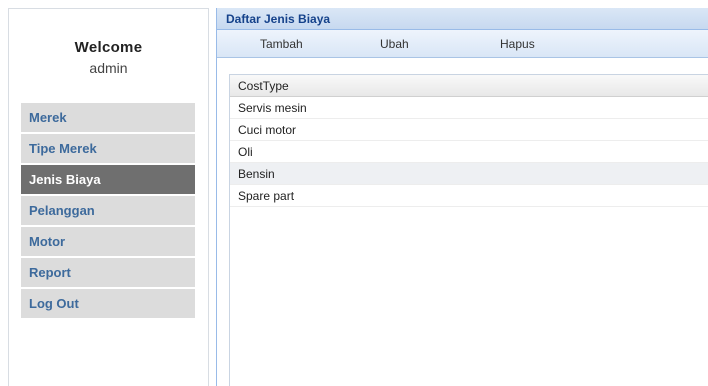  Describe the element at coordinates (469, 196) in the screenshot. I see `table-row: Spare part` at that location.